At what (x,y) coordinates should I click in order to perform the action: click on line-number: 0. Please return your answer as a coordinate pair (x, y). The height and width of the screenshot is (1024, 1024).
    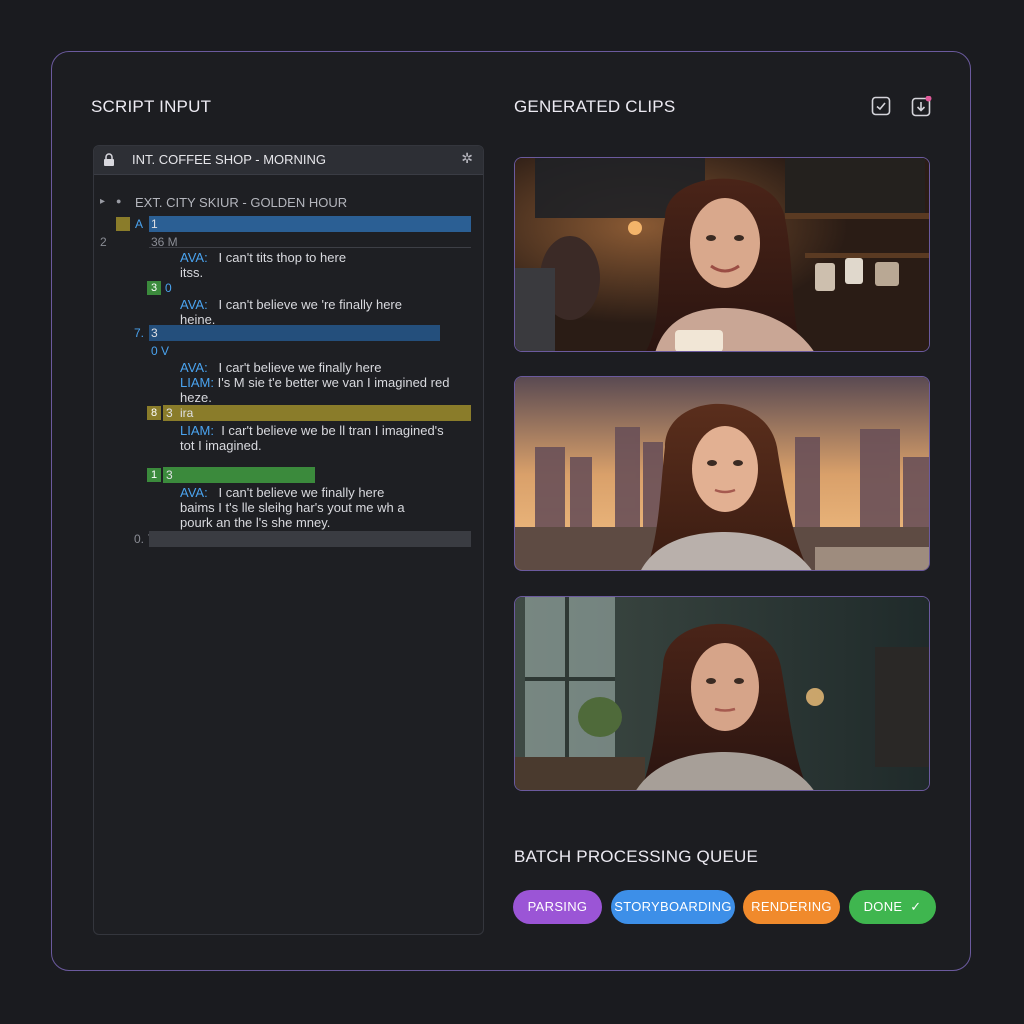
    Looking at the image, I should click on (168, 288).